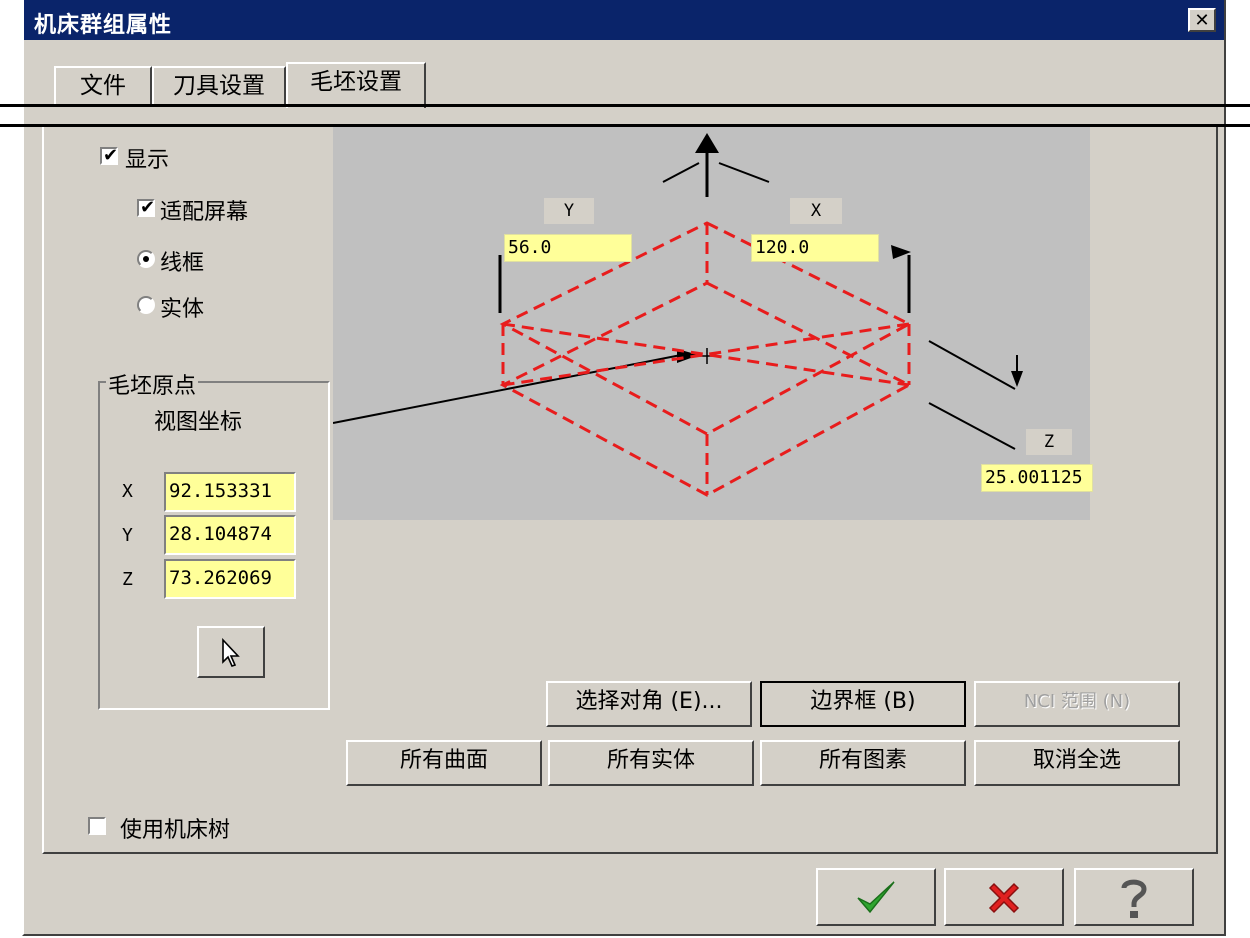  What do you see at coordinates (816, 211) in the screenshot?
I see `preview-x-axis-label: X` at bounding box center [816, 211].